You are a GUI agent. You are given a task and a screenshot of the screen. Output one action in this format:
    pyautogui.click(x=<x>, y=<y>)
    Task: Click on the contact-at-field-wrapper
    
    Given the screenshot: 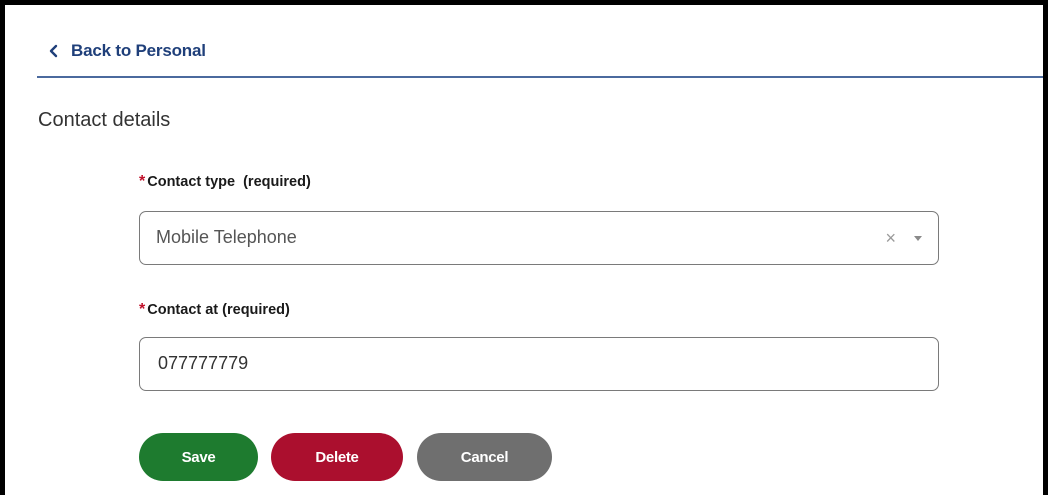 What is the action you would take?
    pyautogui.click(x=539, y=364)
    